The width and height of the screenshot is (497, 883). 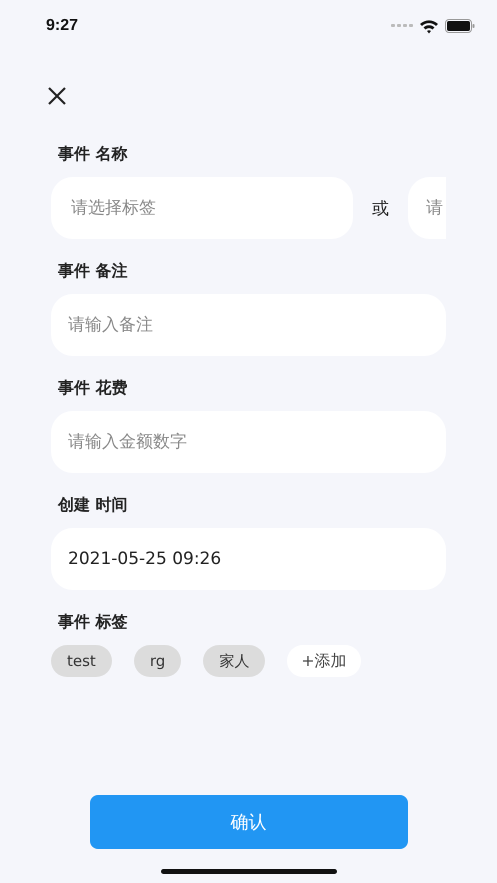 I want to click on field-label: 创建 时间, so click(x=93, y=505).